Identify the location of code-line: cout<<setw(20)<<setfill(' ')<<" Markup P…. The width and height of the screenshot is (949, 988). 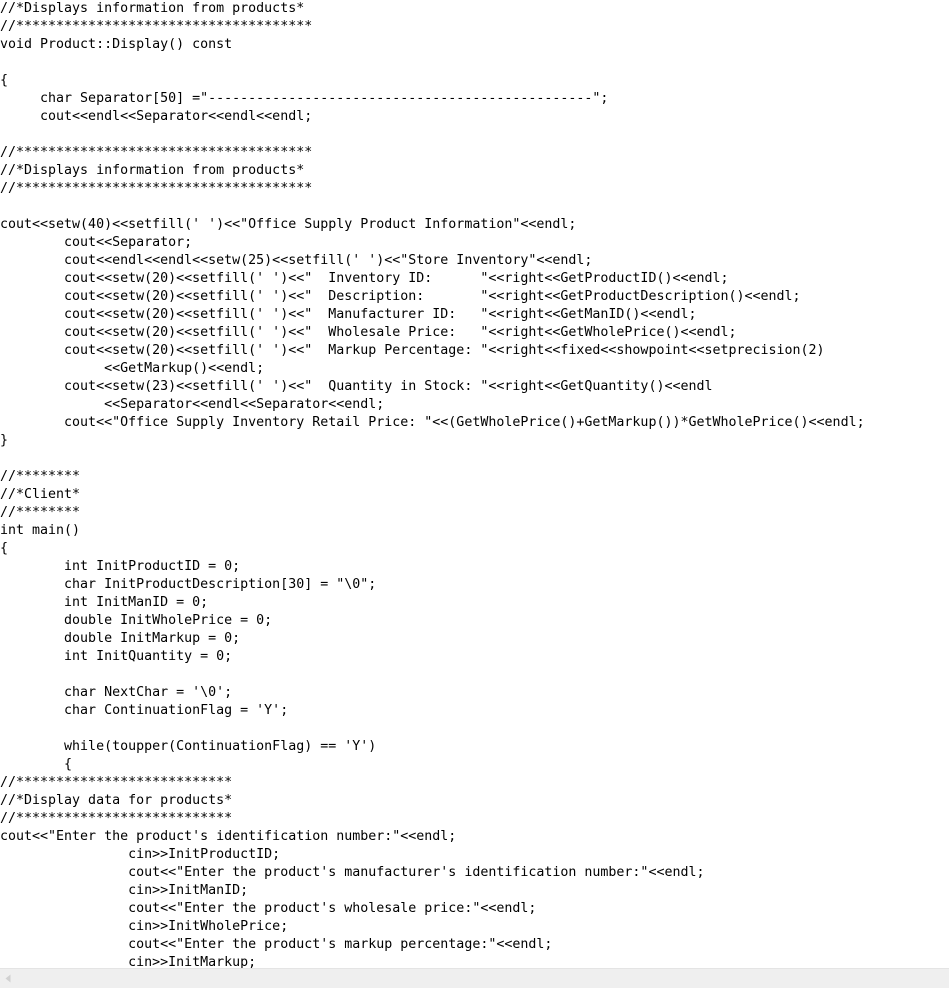
(412, 350).